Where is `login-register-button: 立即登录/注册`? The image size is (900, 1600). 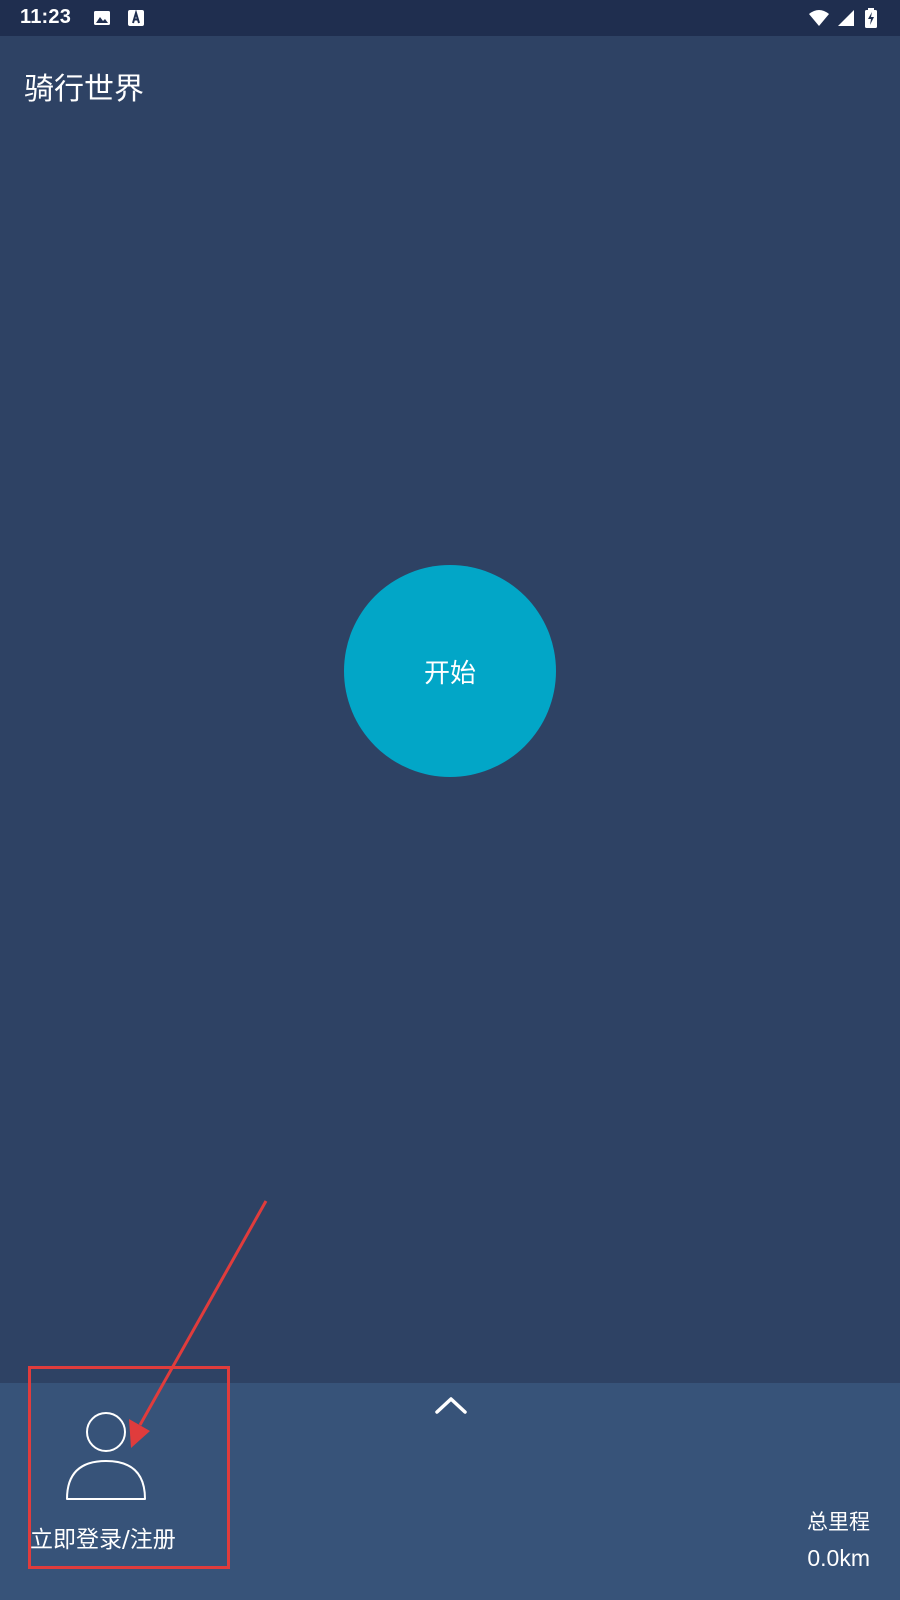
login-register-button: 立即登录/注册 is located at coordinates (129, 1468).